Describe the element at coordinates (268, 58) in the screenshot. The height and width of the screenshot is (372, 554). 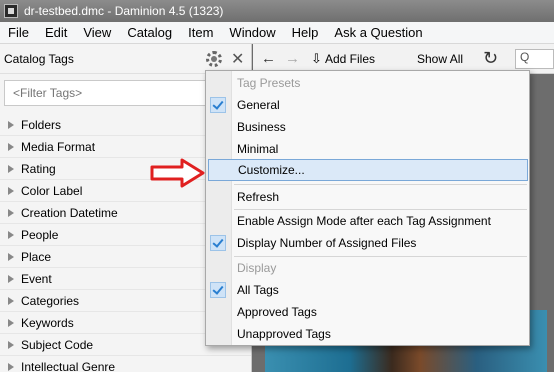
I see `back-arrow-icon: ←` at that location.